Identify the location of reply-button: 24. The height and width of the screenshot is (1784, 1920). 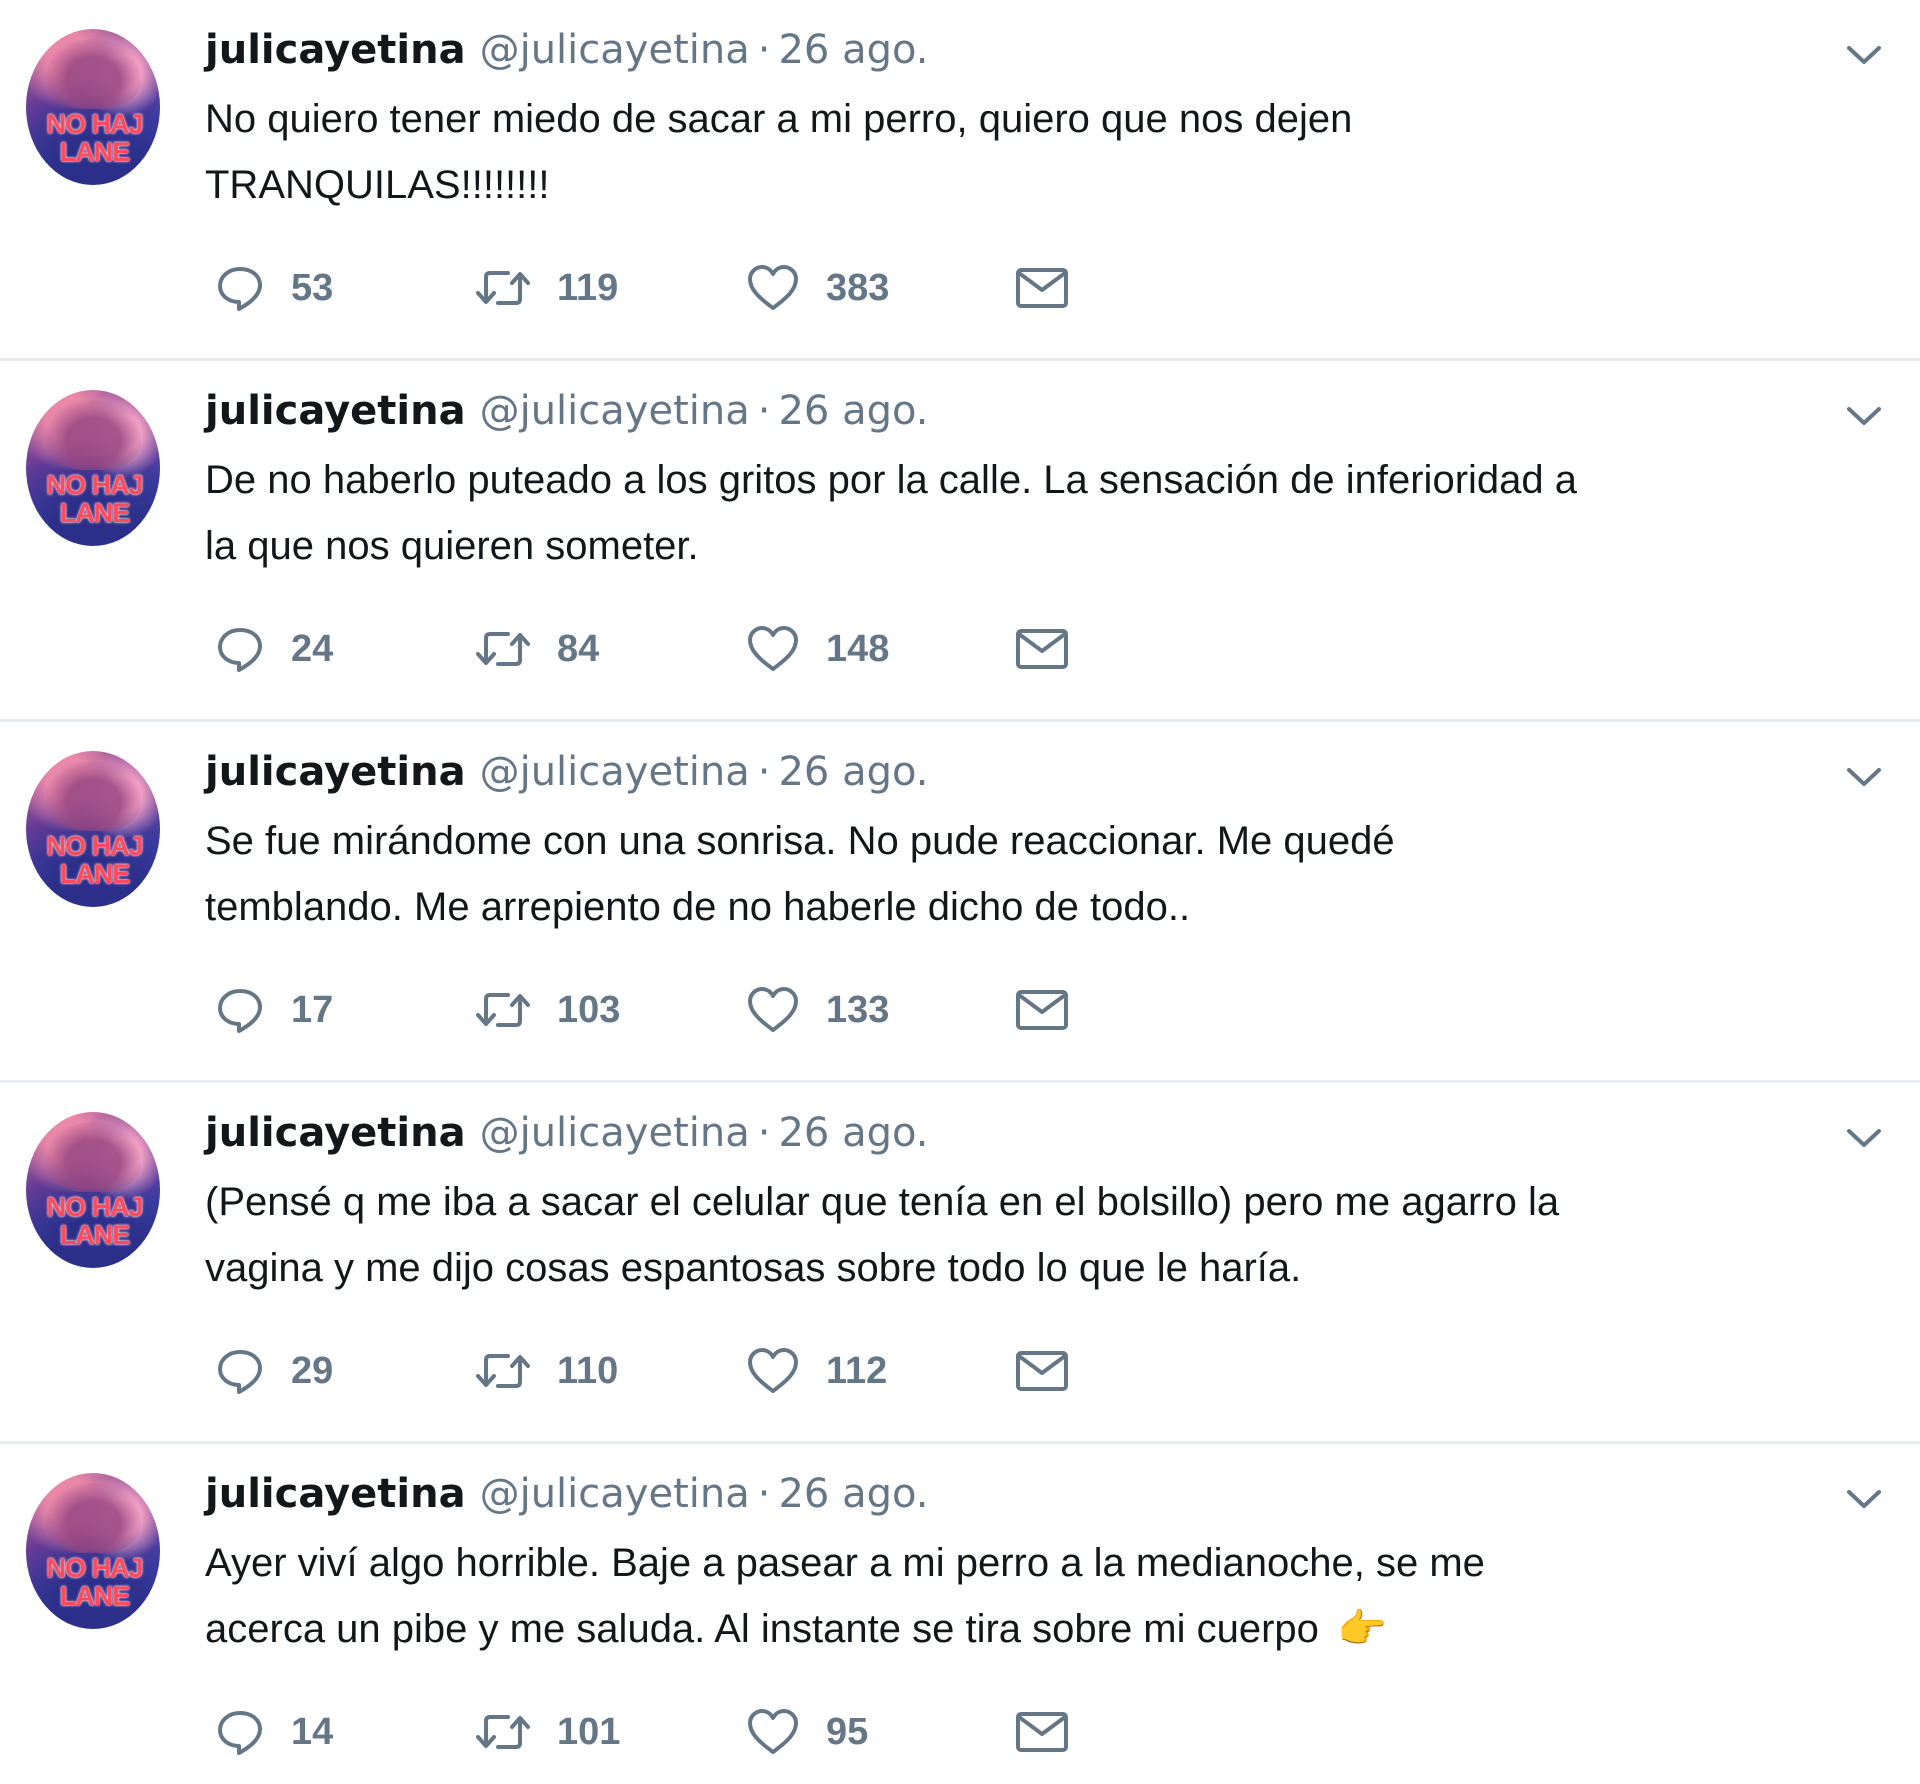
(274, 649).